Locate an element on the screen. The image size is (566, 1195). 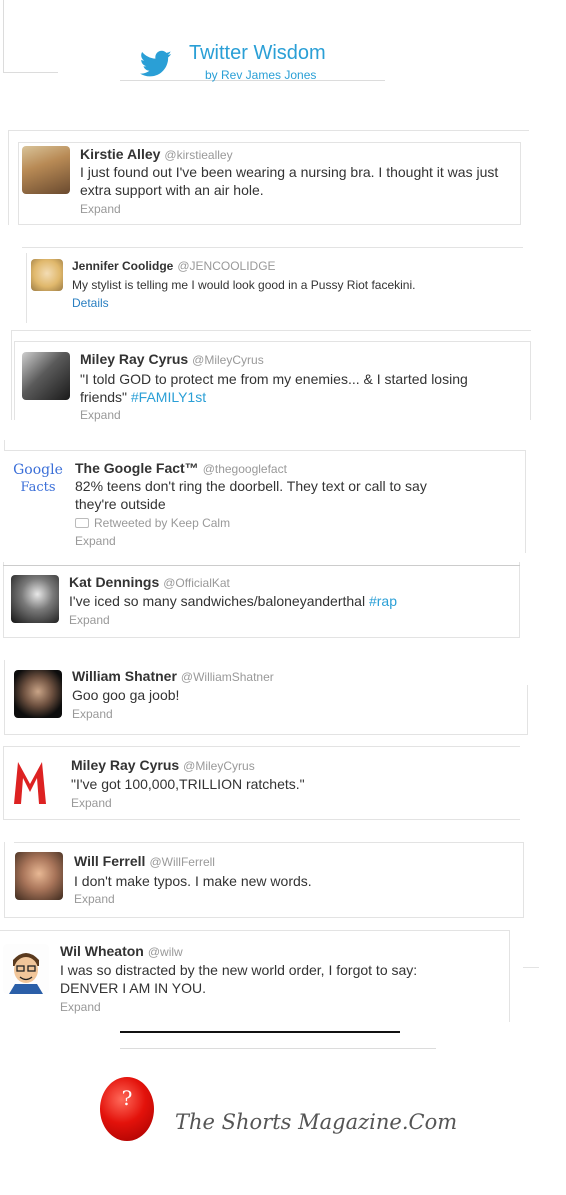
tweet-text: Goo goo ga joob! is located at coordinates (126, 695).